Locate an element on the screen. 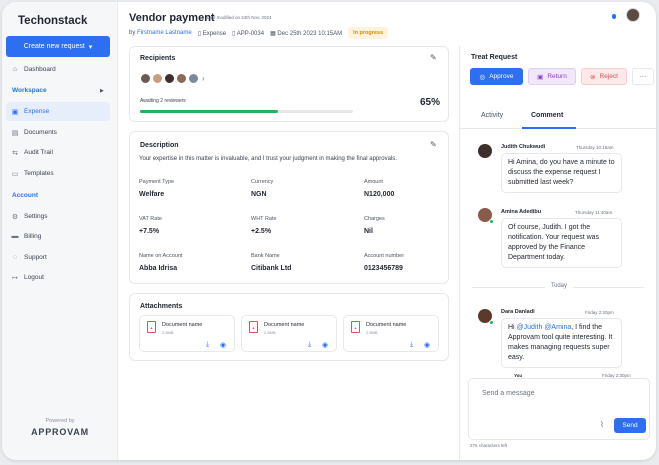  field-label: Bank Name is located at coordinates (265, 256).